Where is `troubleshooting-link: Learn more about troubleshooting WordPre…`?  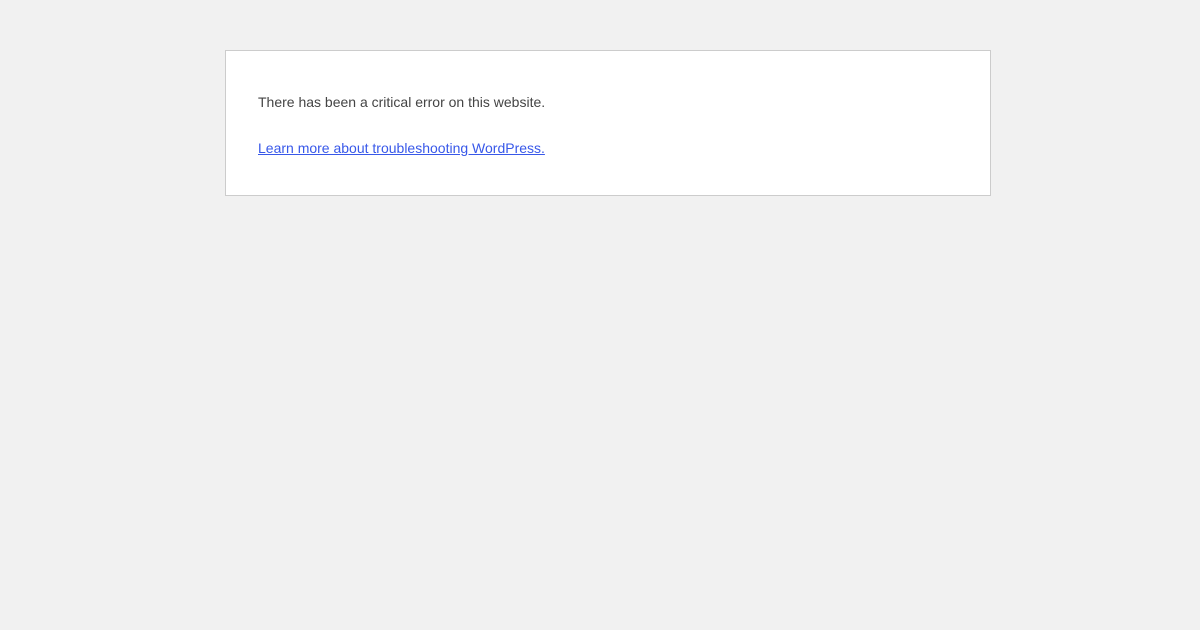 troubleshooting-link: Learn more about troubleshooting WordPre… is located at coordinates (401, 148).